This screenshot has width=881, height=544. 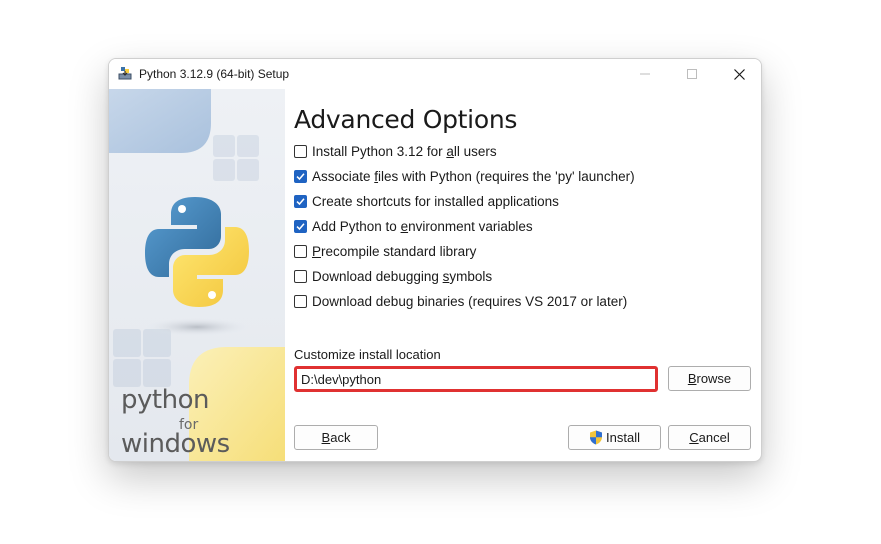 I want to click on option-label-pre: Download debu, so click(x=359, y=301).